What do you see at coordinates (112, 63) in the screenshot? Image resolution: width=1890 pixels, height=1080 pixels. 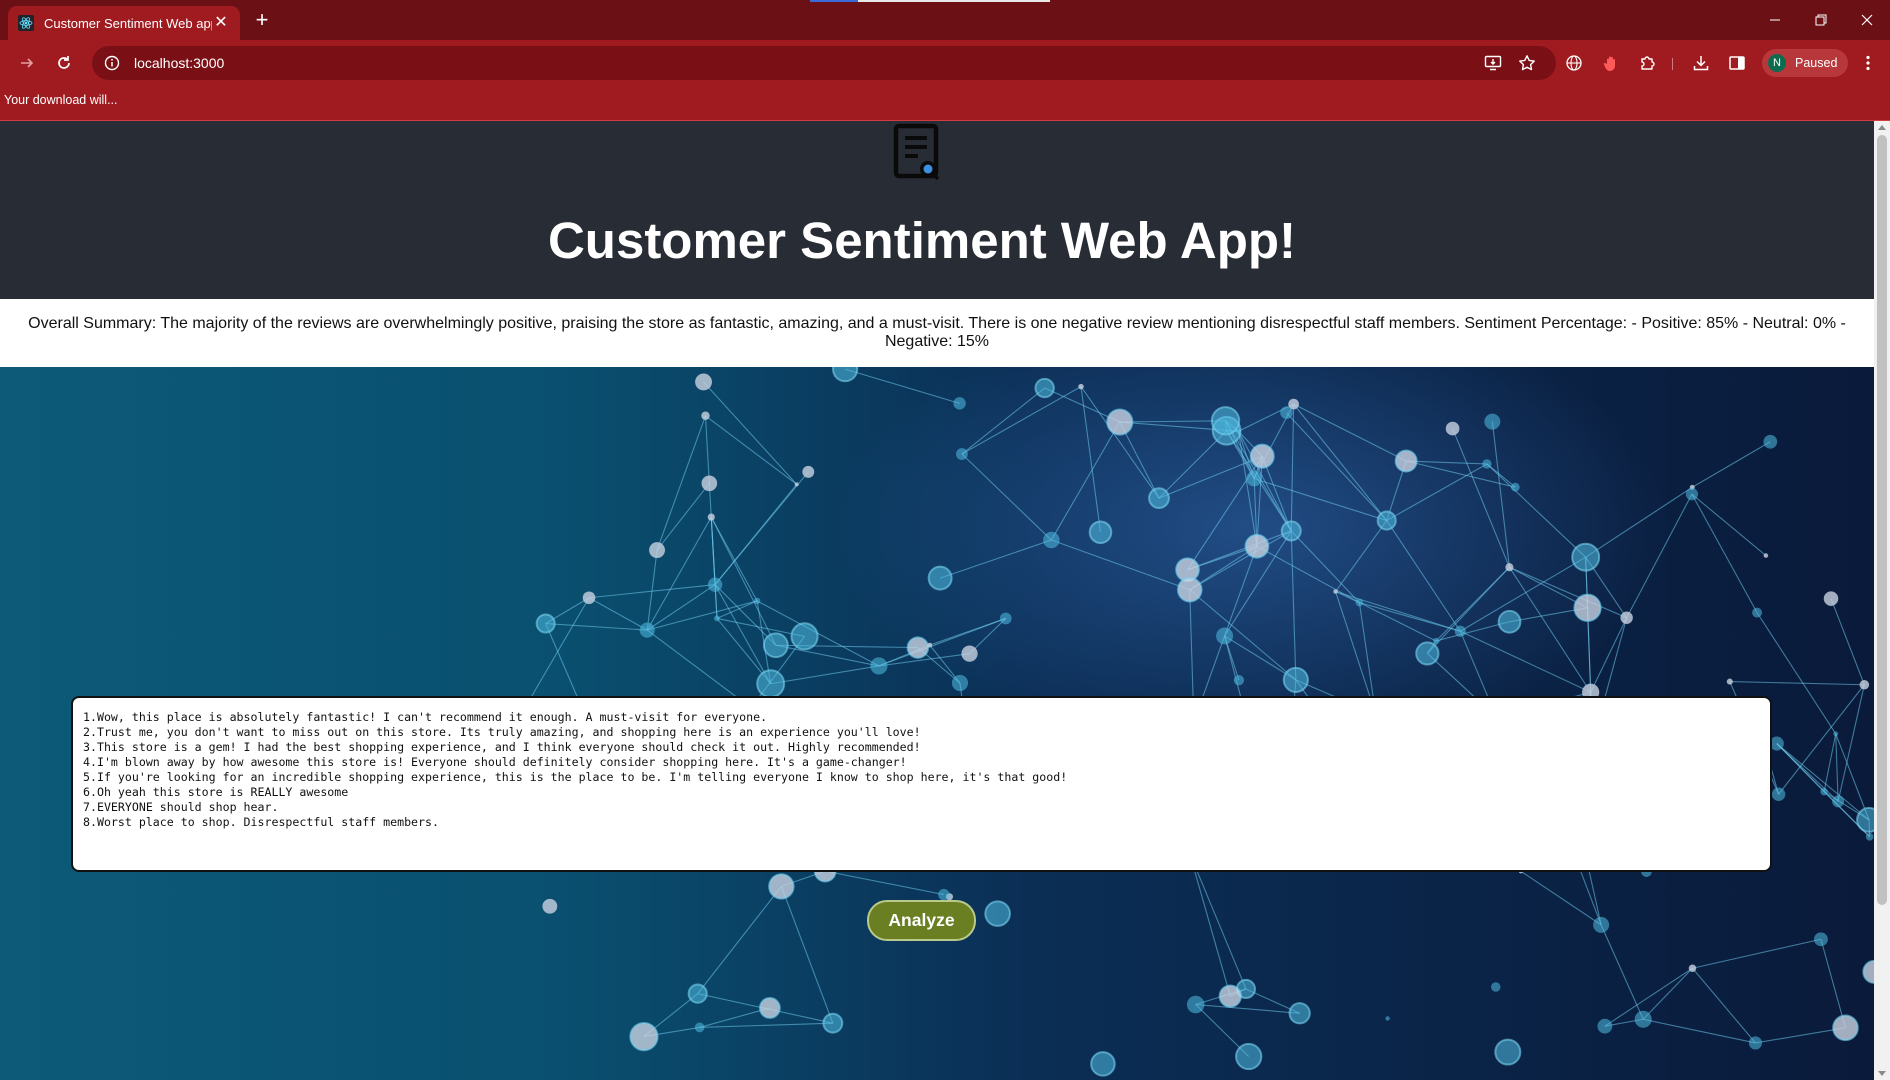 I see `site-info-icon` at bounding box center [112, 63].